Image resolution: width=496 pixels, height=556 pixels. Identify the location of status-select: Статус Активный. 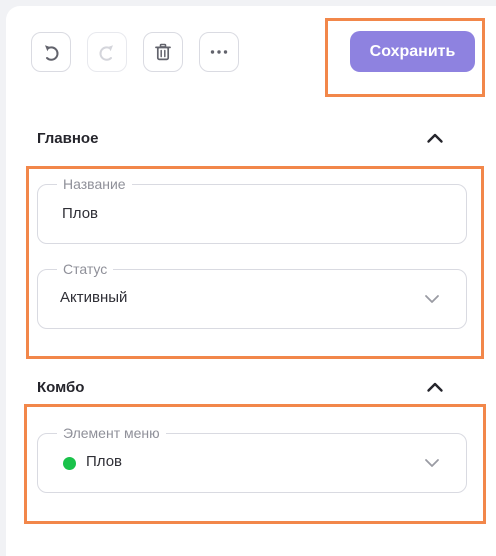
(252, 294).